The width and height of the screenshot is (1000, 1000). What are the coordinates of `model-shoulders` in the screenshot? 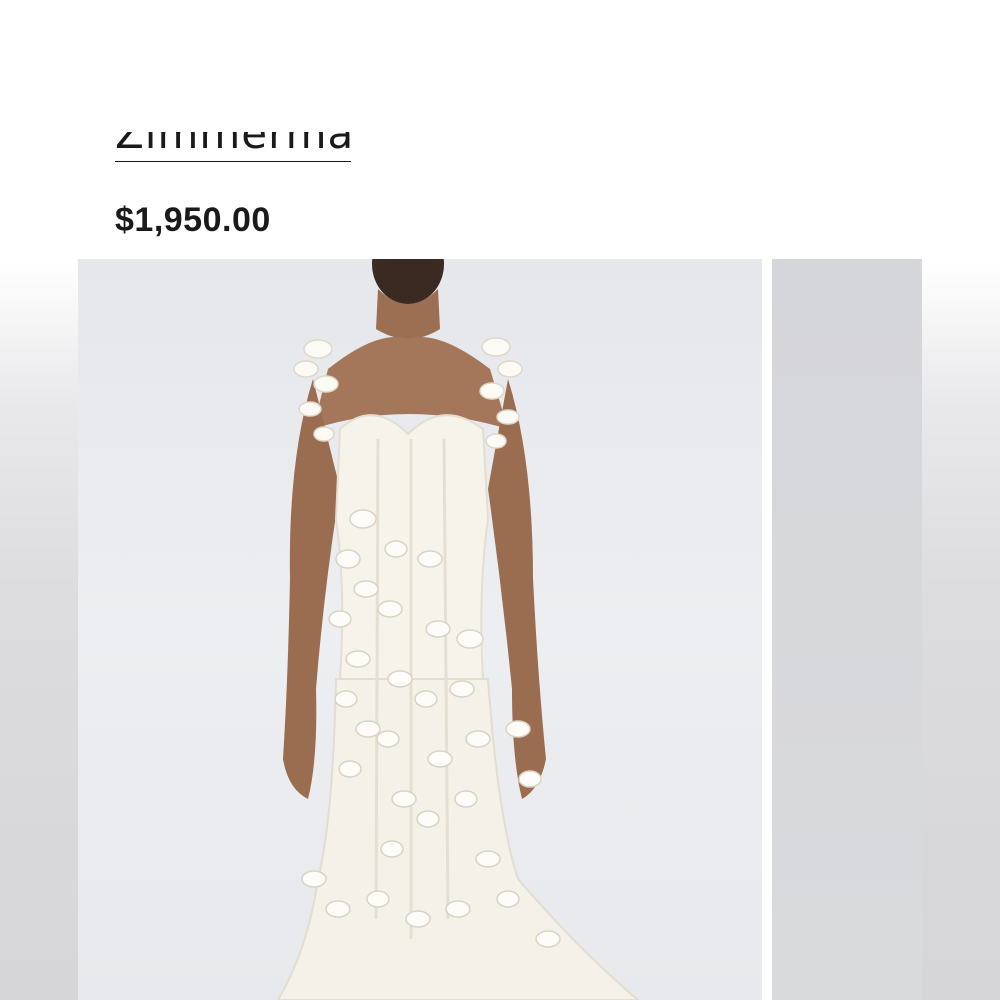 It's located at (410, 383).